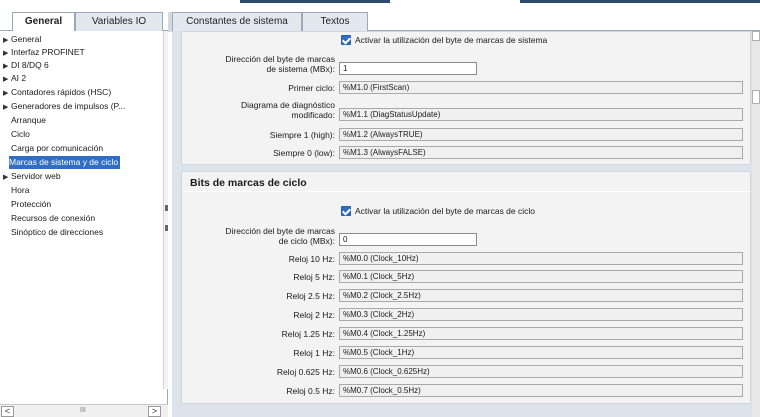  What do you see at coordinates (541, 134) in the screenshot?
I see `always-true-field: %M1.2 (AlwaysTRUE)` at bounding box center [541, 134].